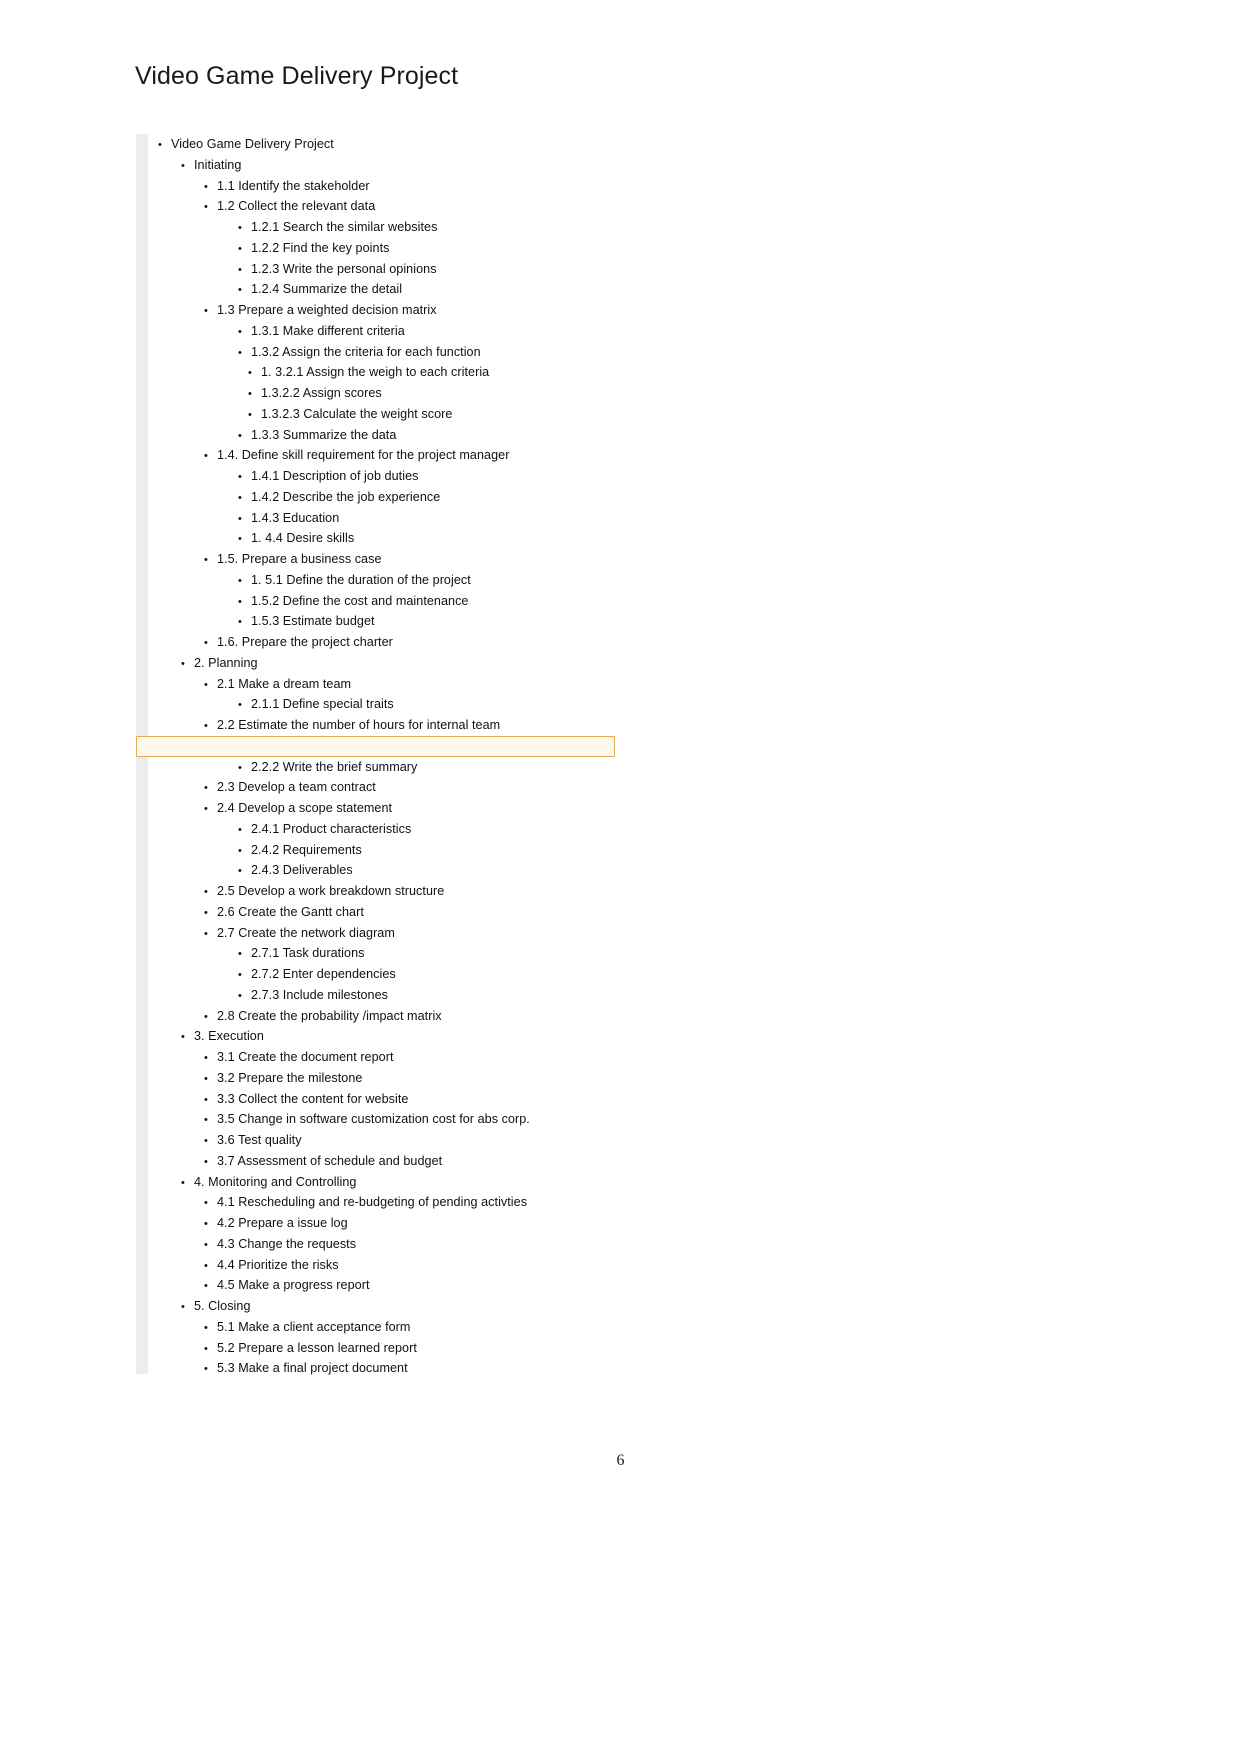  What do you see at coordinates (598, 186) in the screenshot?
I see `outline-item: • 1.1 Identify the stakeholder` at bounding box center [598, 186].